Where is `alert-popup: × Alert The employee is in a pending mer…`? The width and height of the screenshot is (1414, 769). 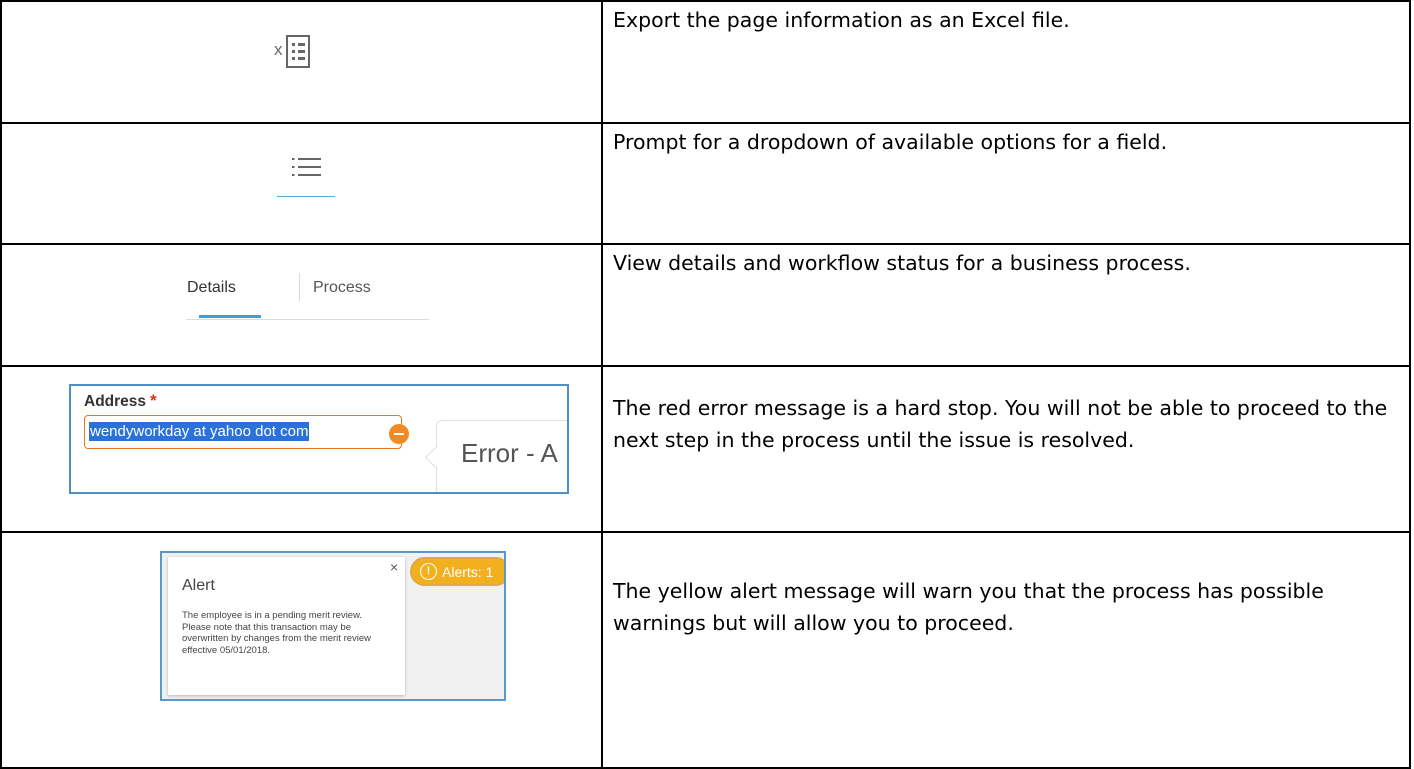 alert-popup: × Alert The employee is in a pending mer… is located at coordinates (286, 626).